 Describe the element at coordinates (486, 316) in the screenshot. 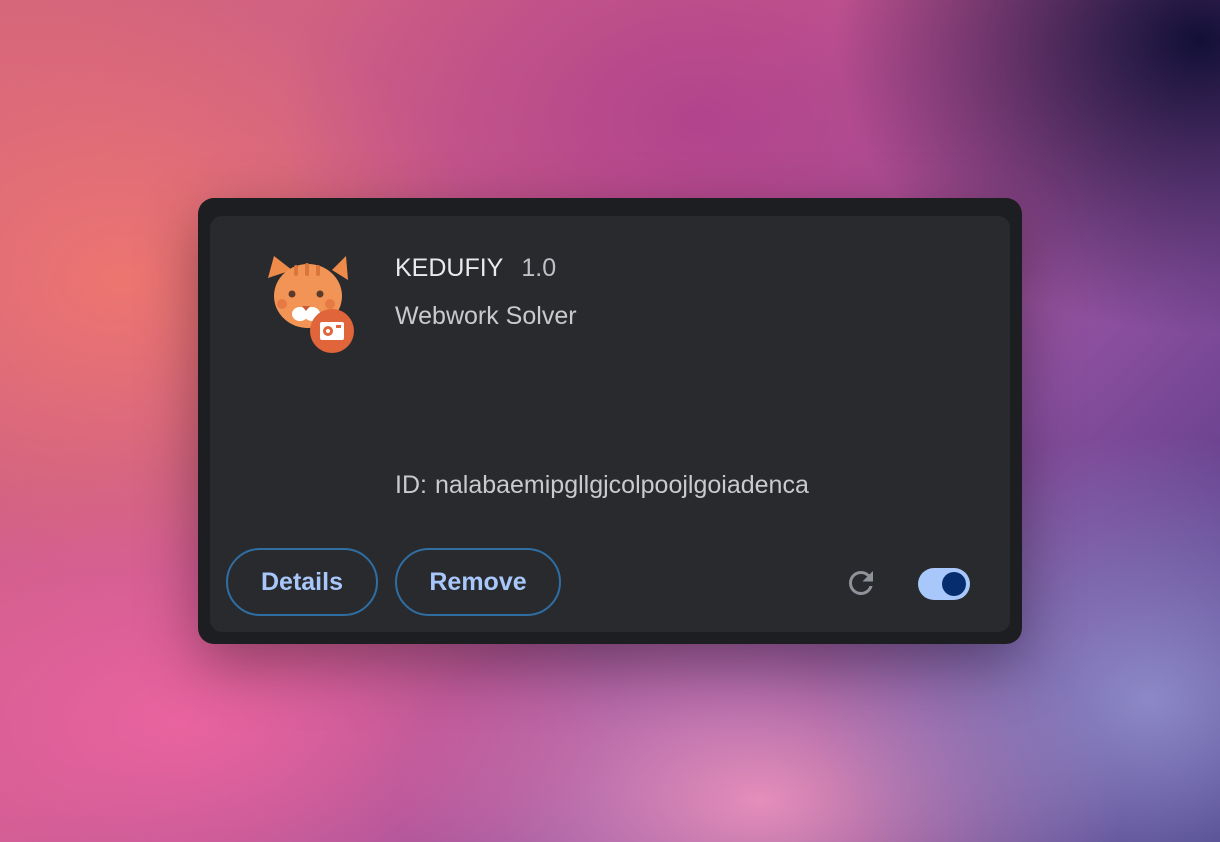

I see `extension-description: Webwork Solver` at that location.